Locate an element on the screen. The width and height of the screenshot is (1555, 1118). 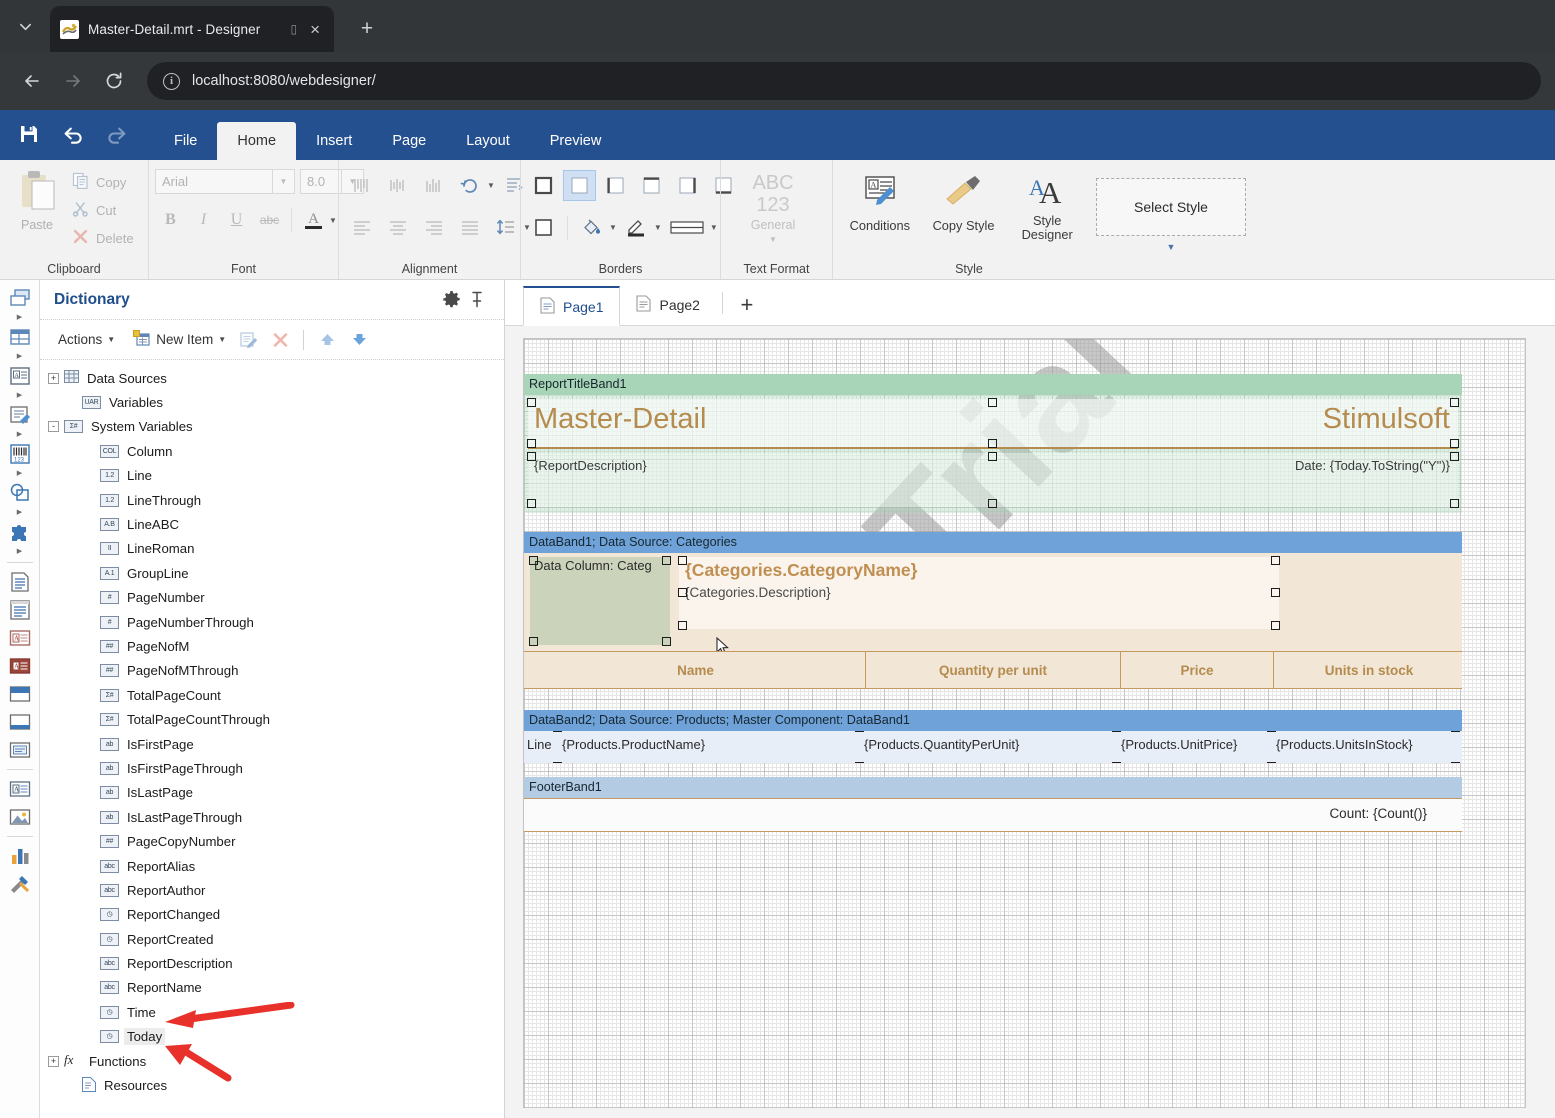
align-left-icon is located at coordinates (361, 227).